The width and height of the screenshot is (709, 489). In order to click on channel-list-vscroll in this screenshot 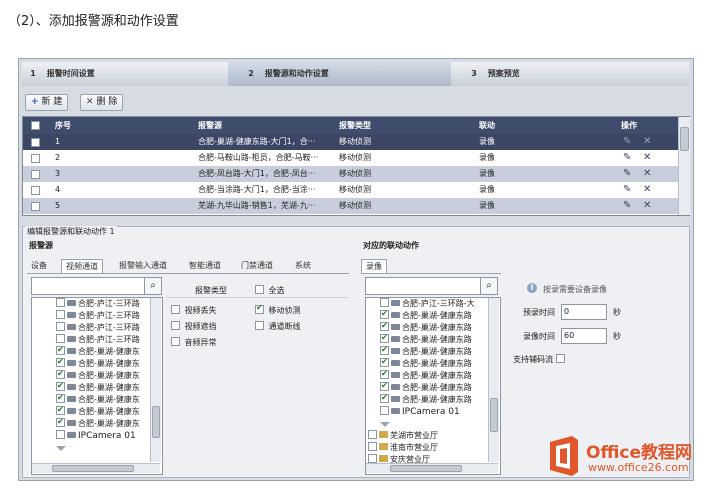, I will do `click(155, 380)`.